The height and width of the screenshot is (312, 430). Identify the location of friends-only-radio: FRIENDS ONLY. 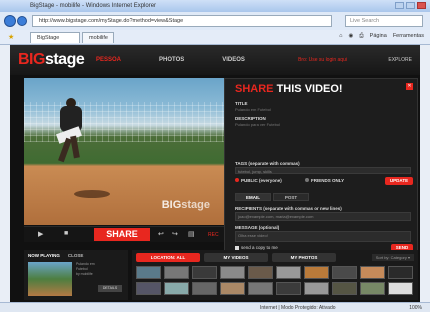
(324, 180).